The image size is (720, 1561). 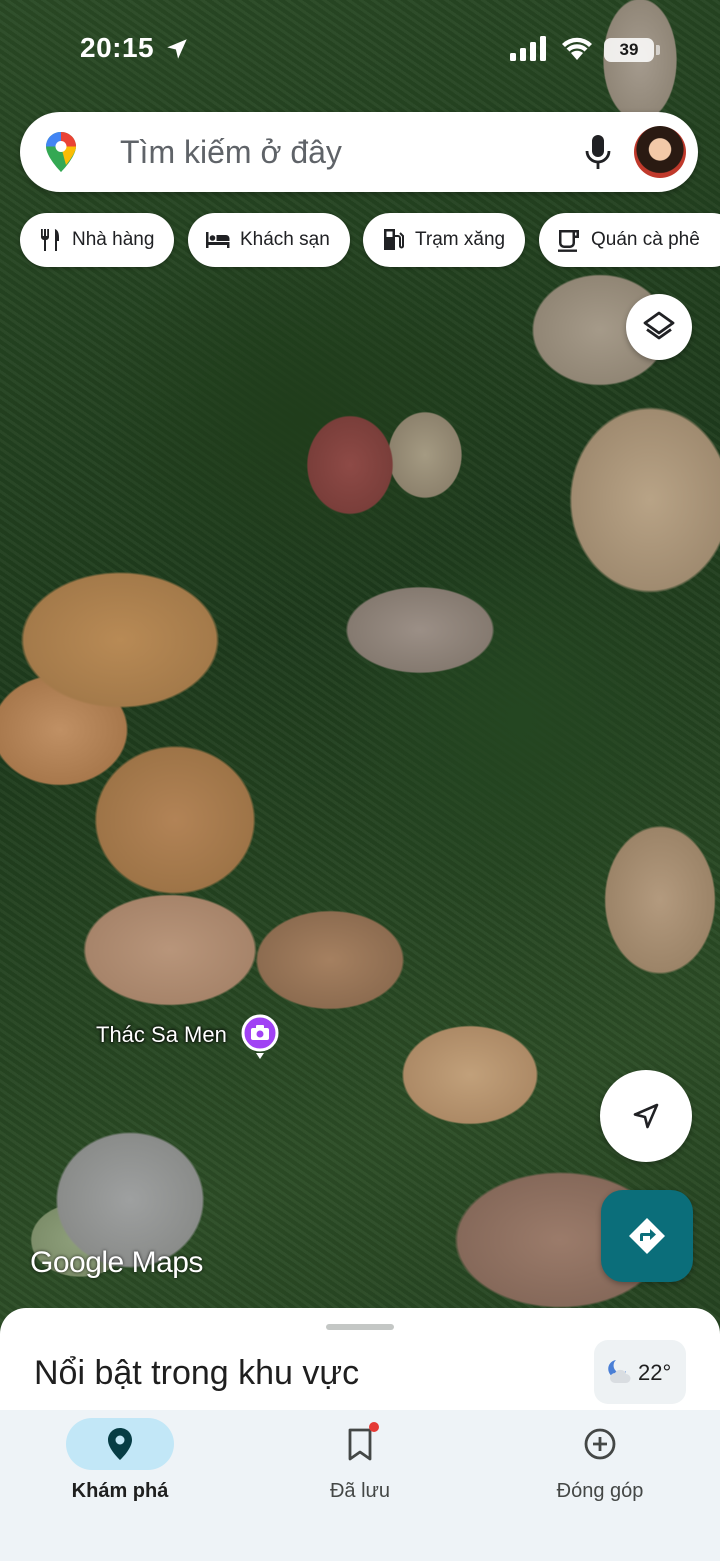 What do you see at coordinates (61, 152) in the screenshot?
I see `google-maps-pin-icon` at bounding box center [61, 152].